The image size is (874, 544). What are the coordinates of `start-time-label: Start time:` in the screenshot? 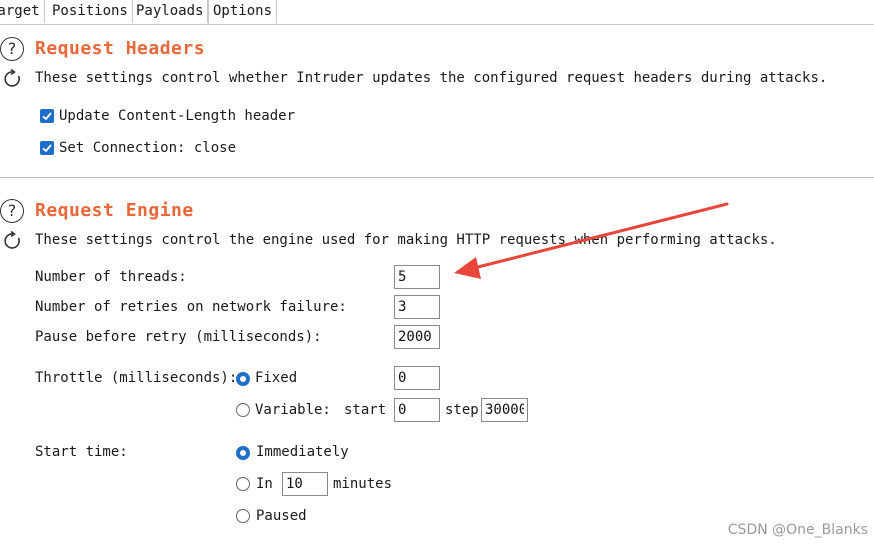 It's located at (81, 452).